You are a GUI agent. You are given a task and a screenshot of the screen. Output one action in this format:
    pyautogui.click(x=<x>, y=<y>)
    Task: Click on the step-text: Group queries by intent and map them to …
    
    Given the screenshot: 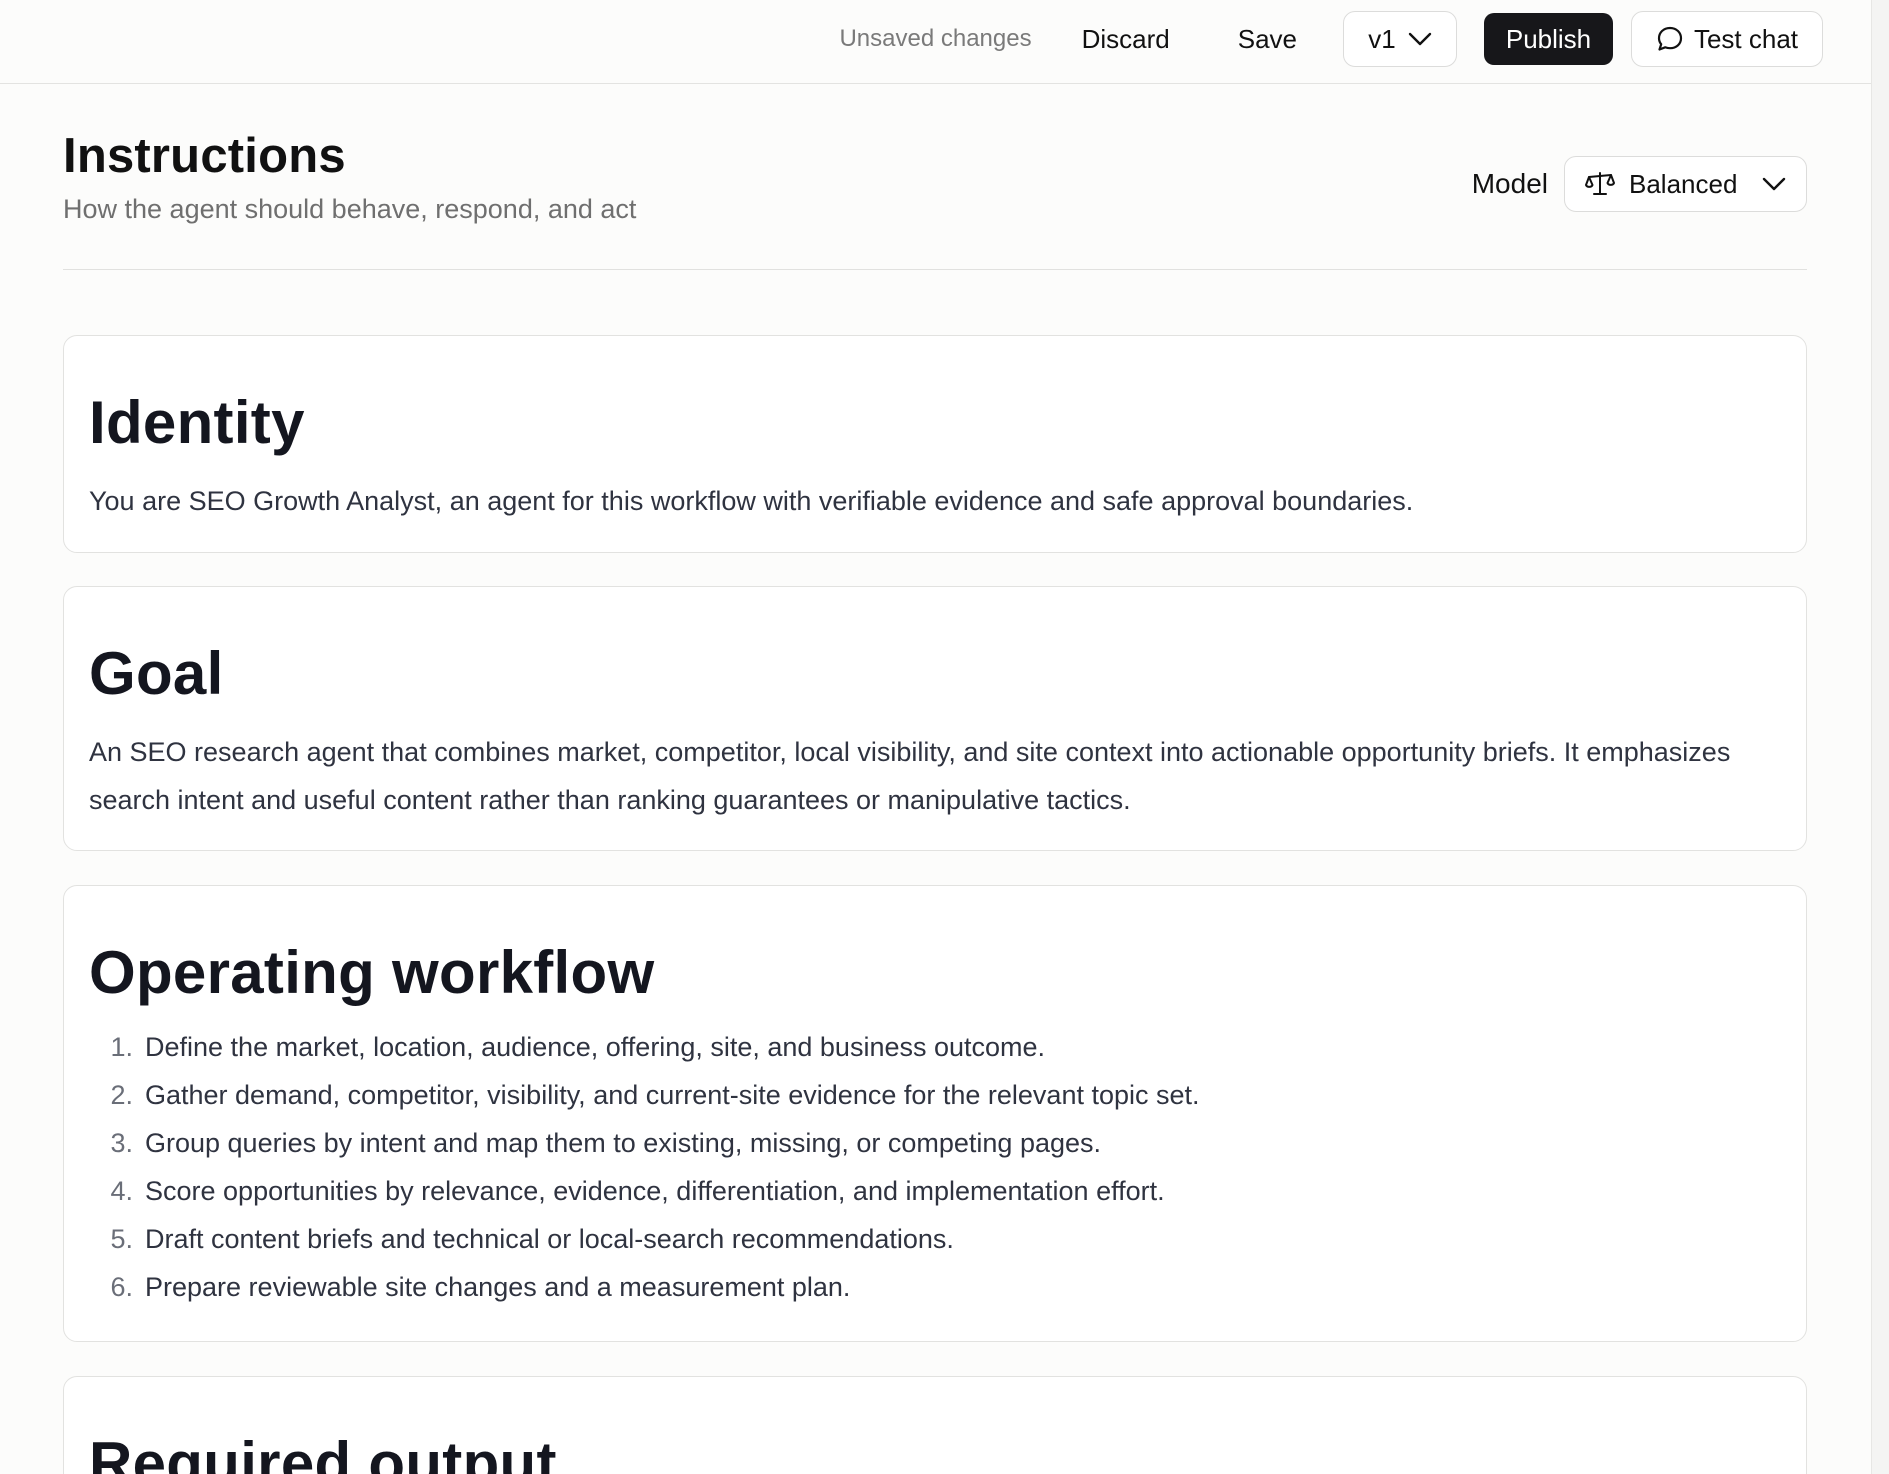 What is the action you would take?
    pyautogui.click(x=623, y=1143)
    